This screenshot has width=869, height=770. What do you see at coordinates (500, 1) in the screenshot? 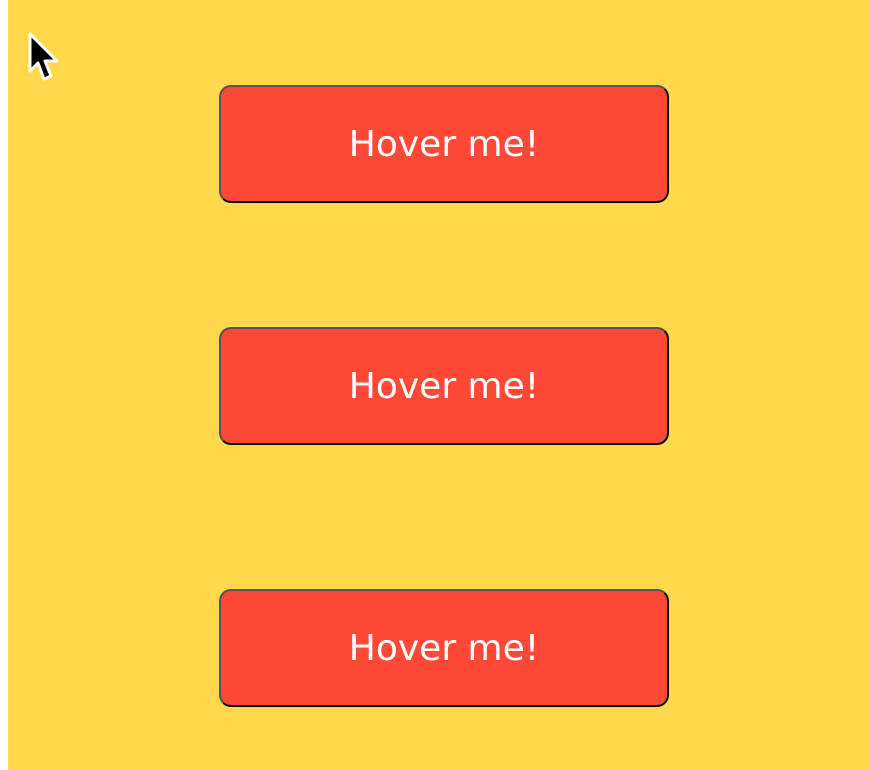
I see `clipped-top-text` at bounding box center [500, 1].